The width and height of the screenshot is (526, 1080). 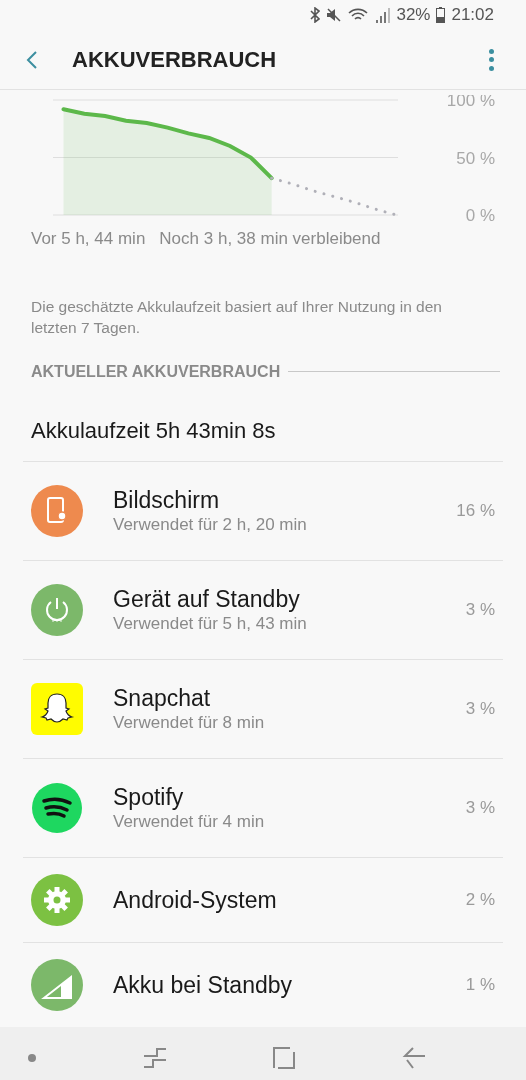 What do you see at coordinates (175, 60) in the screenshot?
I see `page-title: AKKUVERBRAUCH` at bounding box center [175, 60].